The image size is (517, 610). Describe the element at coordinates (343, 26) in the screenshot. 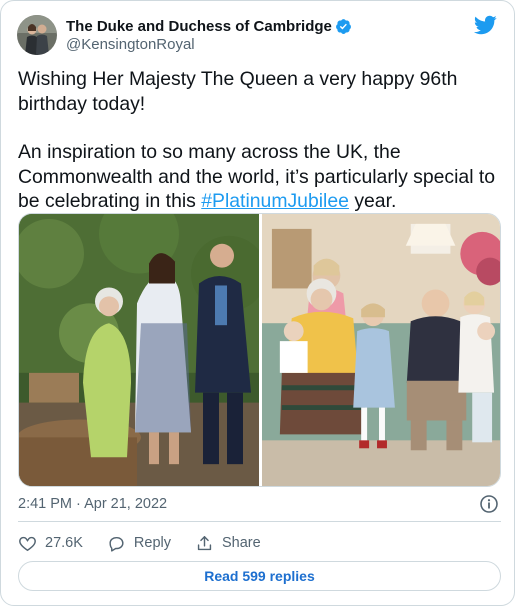

I see `verified-badge-icon` at that location.